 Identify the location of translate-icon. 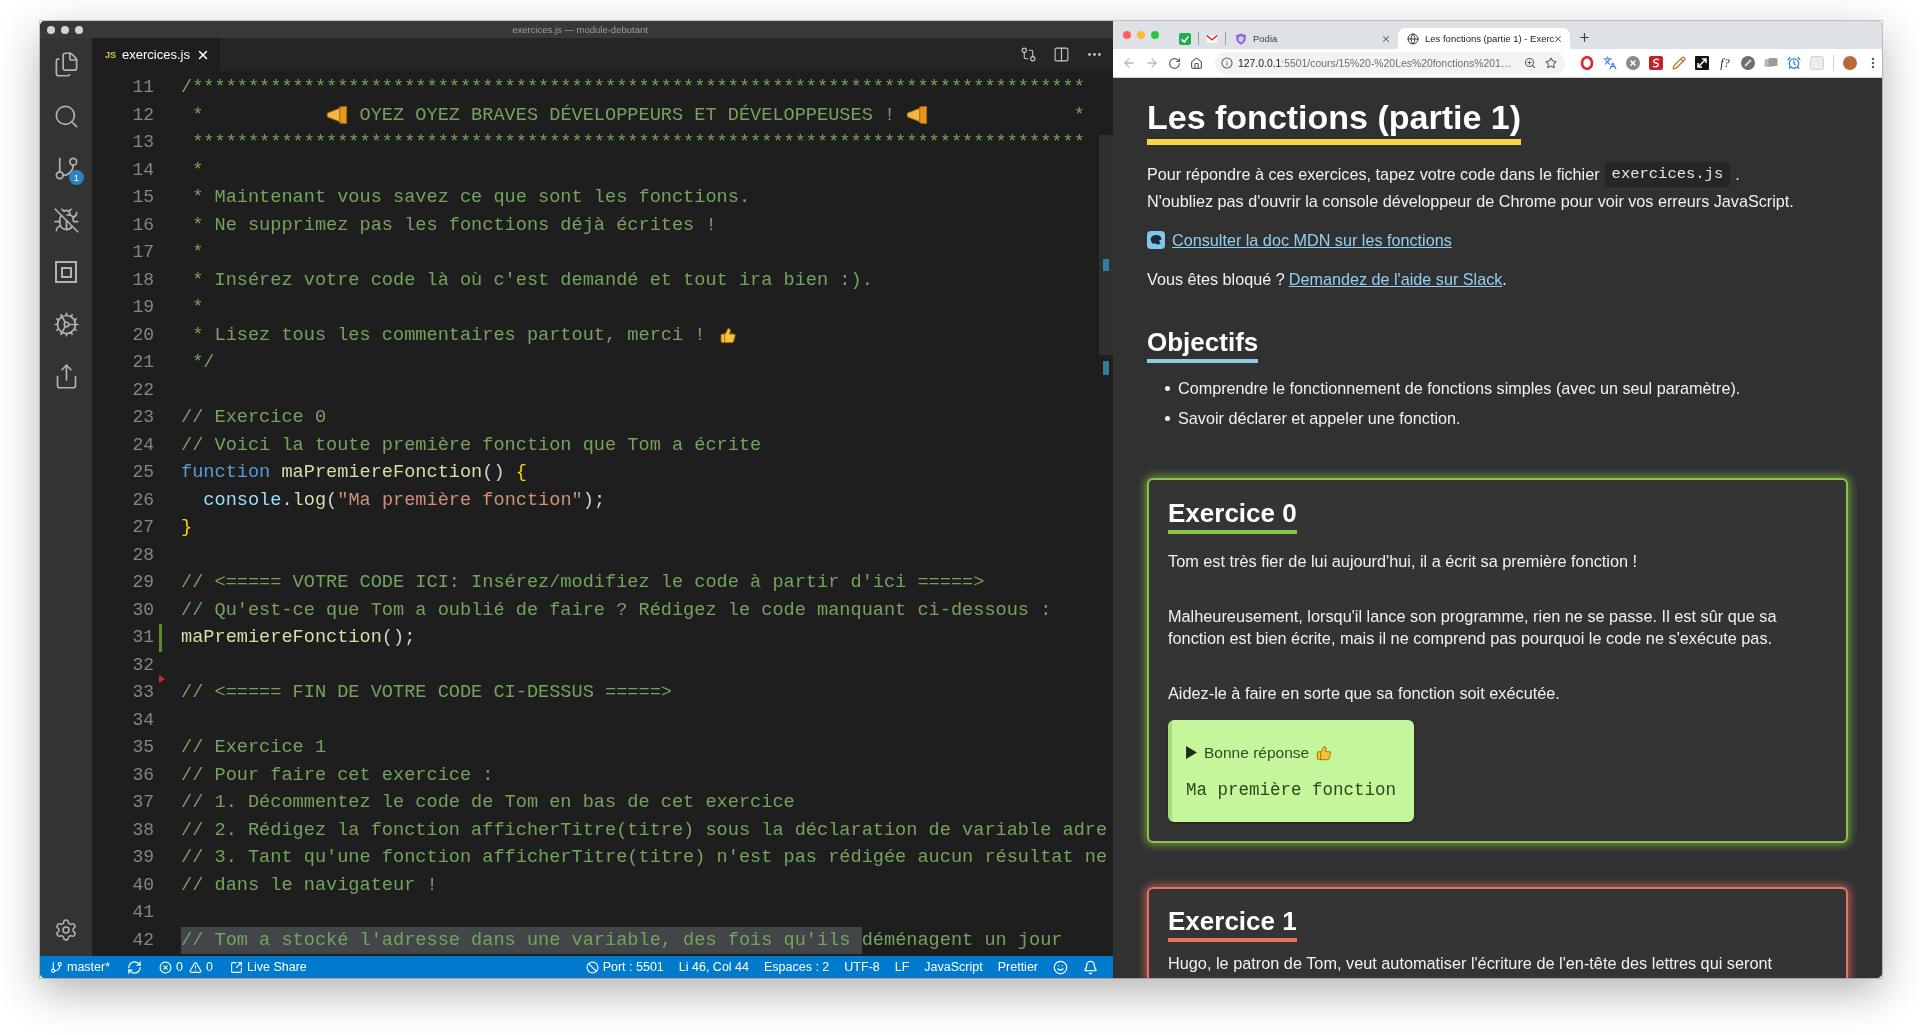
(1610, 63).